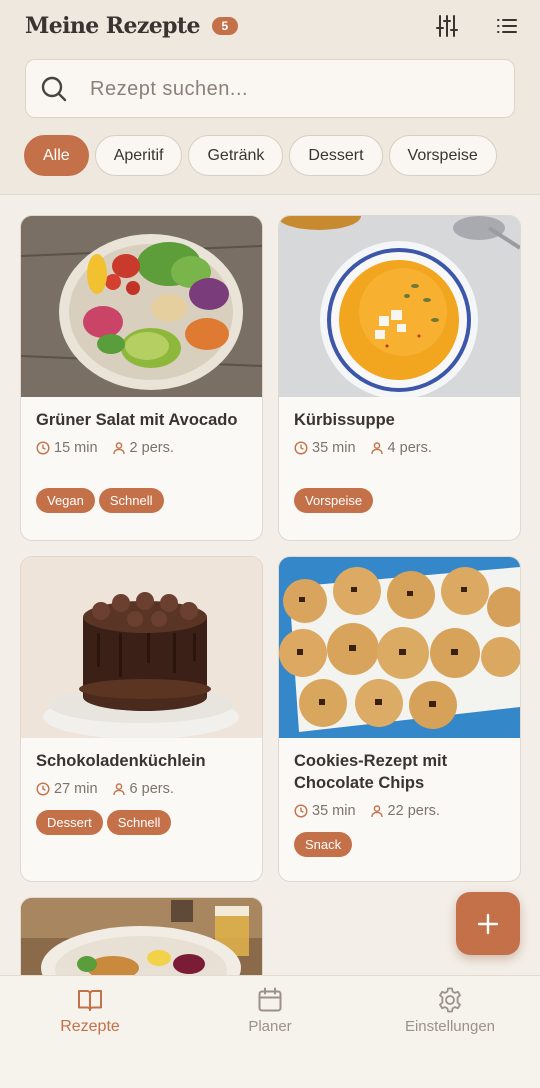 The image size is (540, 1088). I want to click on tag: Vorspeise, so click(334, 500).